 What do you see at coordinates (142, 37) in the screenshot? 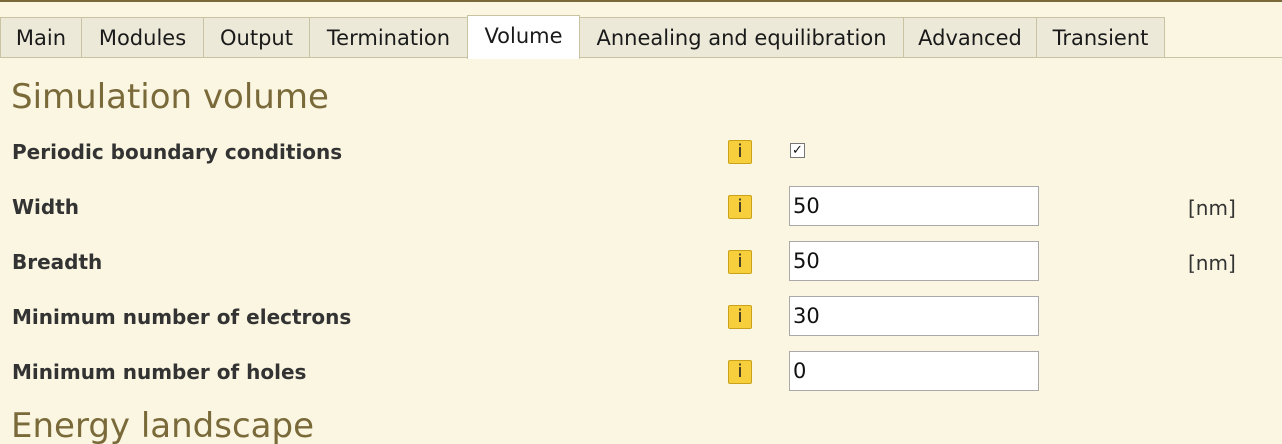
I see `tab-modules: Modules` at bounding box center [142, 37].